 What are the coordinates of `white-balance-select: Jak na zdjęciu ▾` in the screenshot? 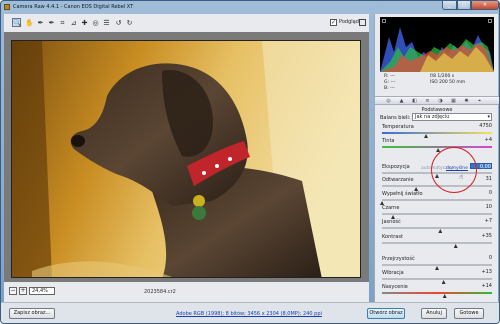 It's located at (452, 117).